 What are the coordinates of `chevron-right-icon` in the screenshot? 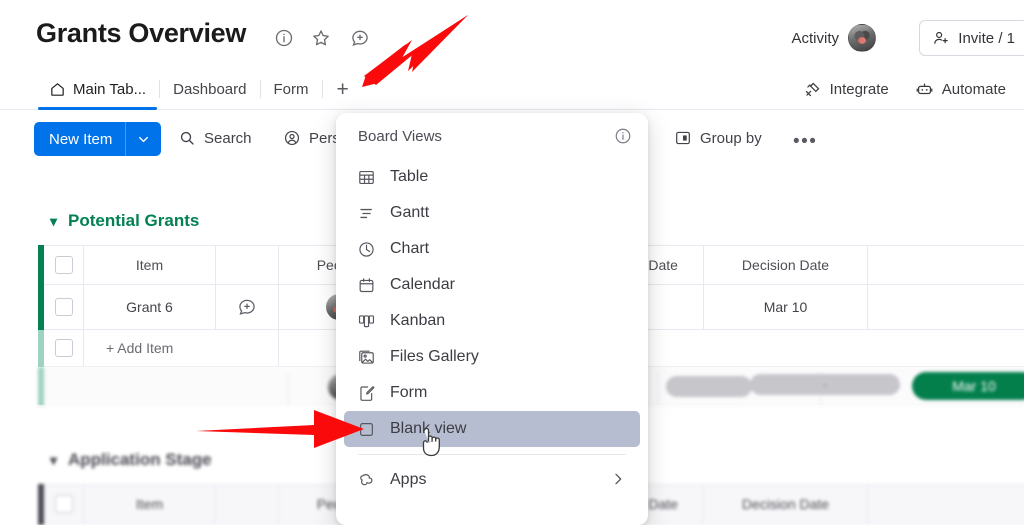 It's located at (618, 479).